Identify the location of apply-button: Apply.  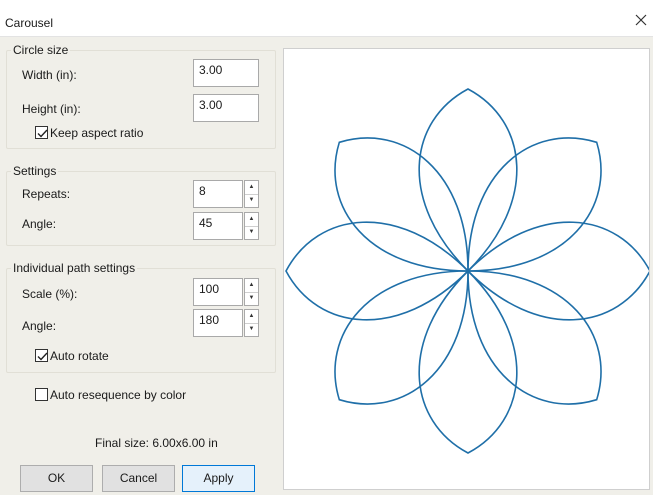
(218, 478).